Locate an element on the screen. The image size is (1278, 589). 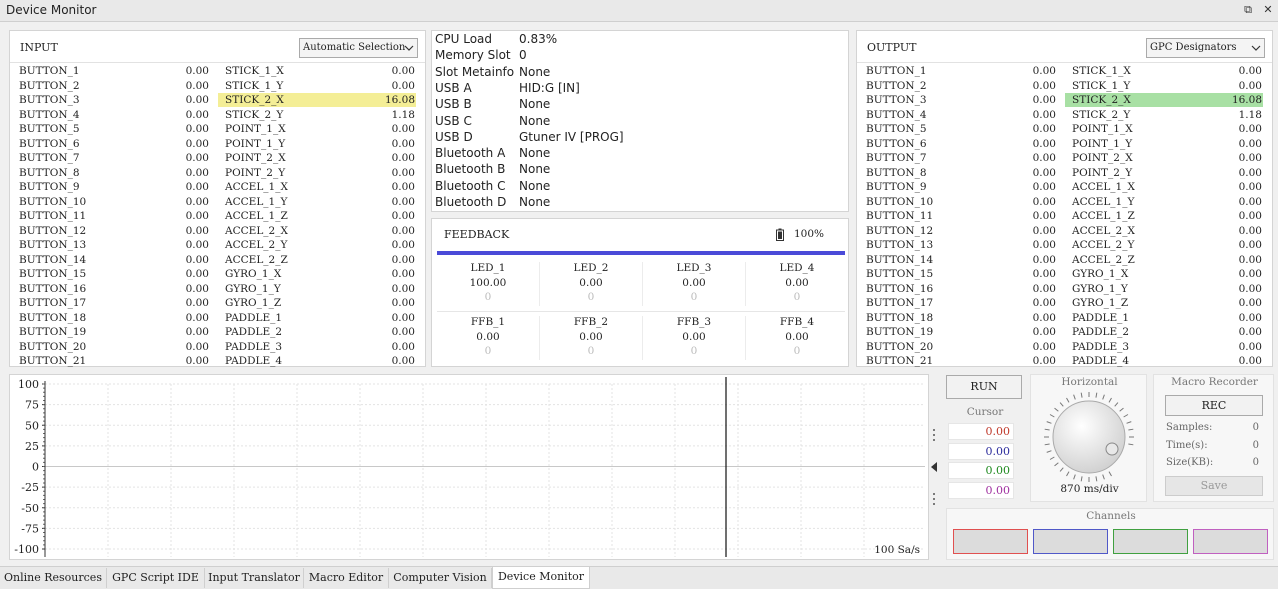
output-format-value: GPC Designators is located at coordinates (1193, 47).